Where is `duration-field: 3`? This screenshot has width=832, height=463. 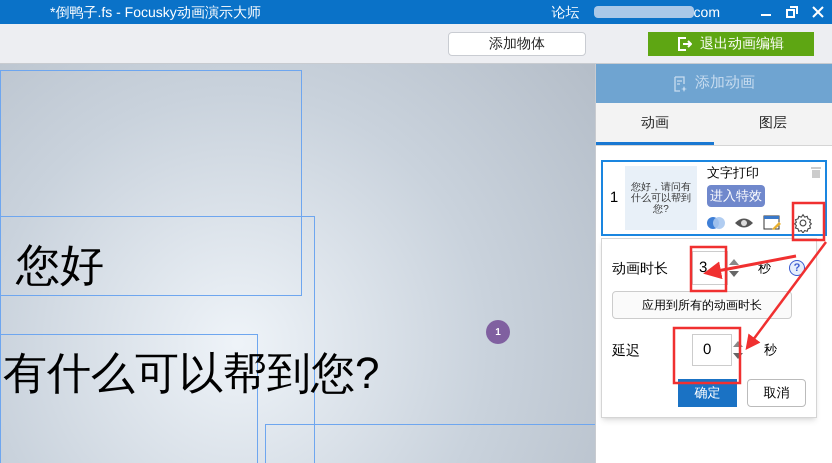
duration-field: 3 is located at coordinates (710, 268).